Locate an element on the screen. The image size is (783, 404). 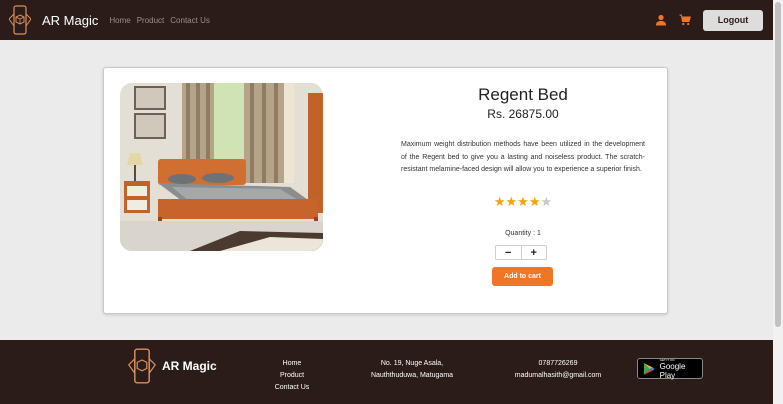
logout-button: Logout is located at coordinates (733, 20).